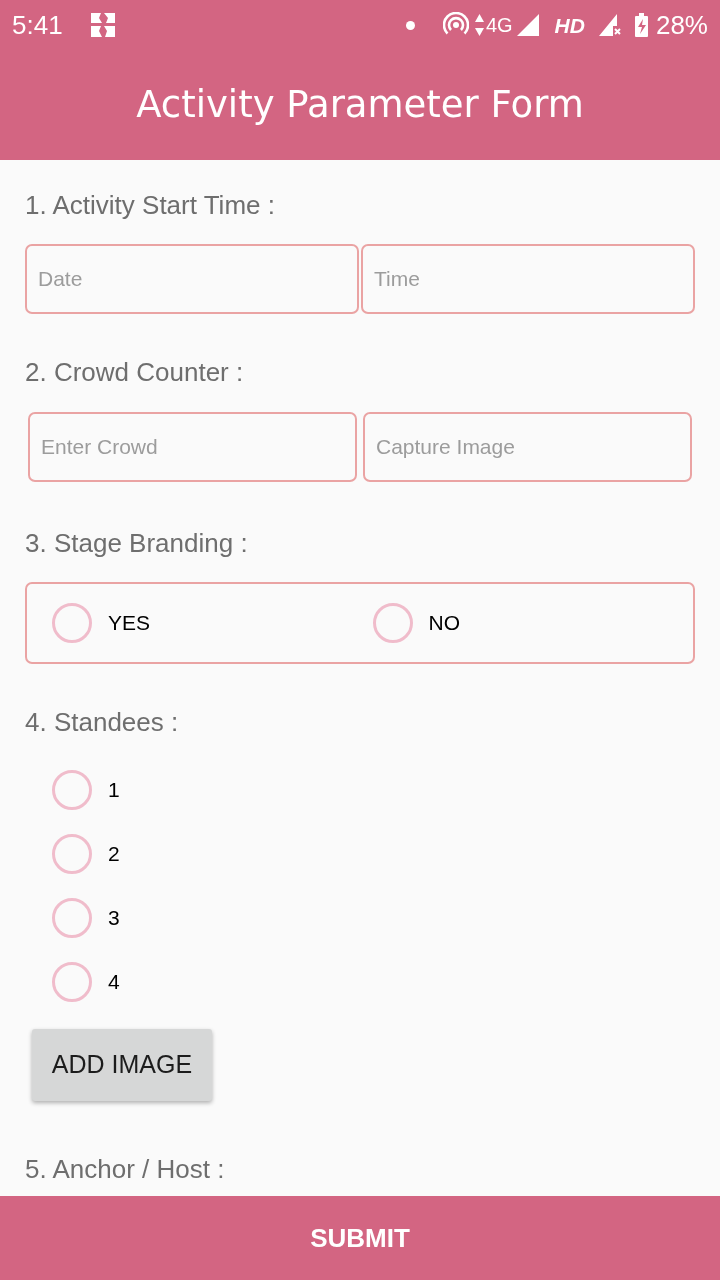 The image size is (720, 1280). What do you see at coordinates (499, 25) in the screenshot?
I see `network-type: 4G` at bounding box center [499, 25].